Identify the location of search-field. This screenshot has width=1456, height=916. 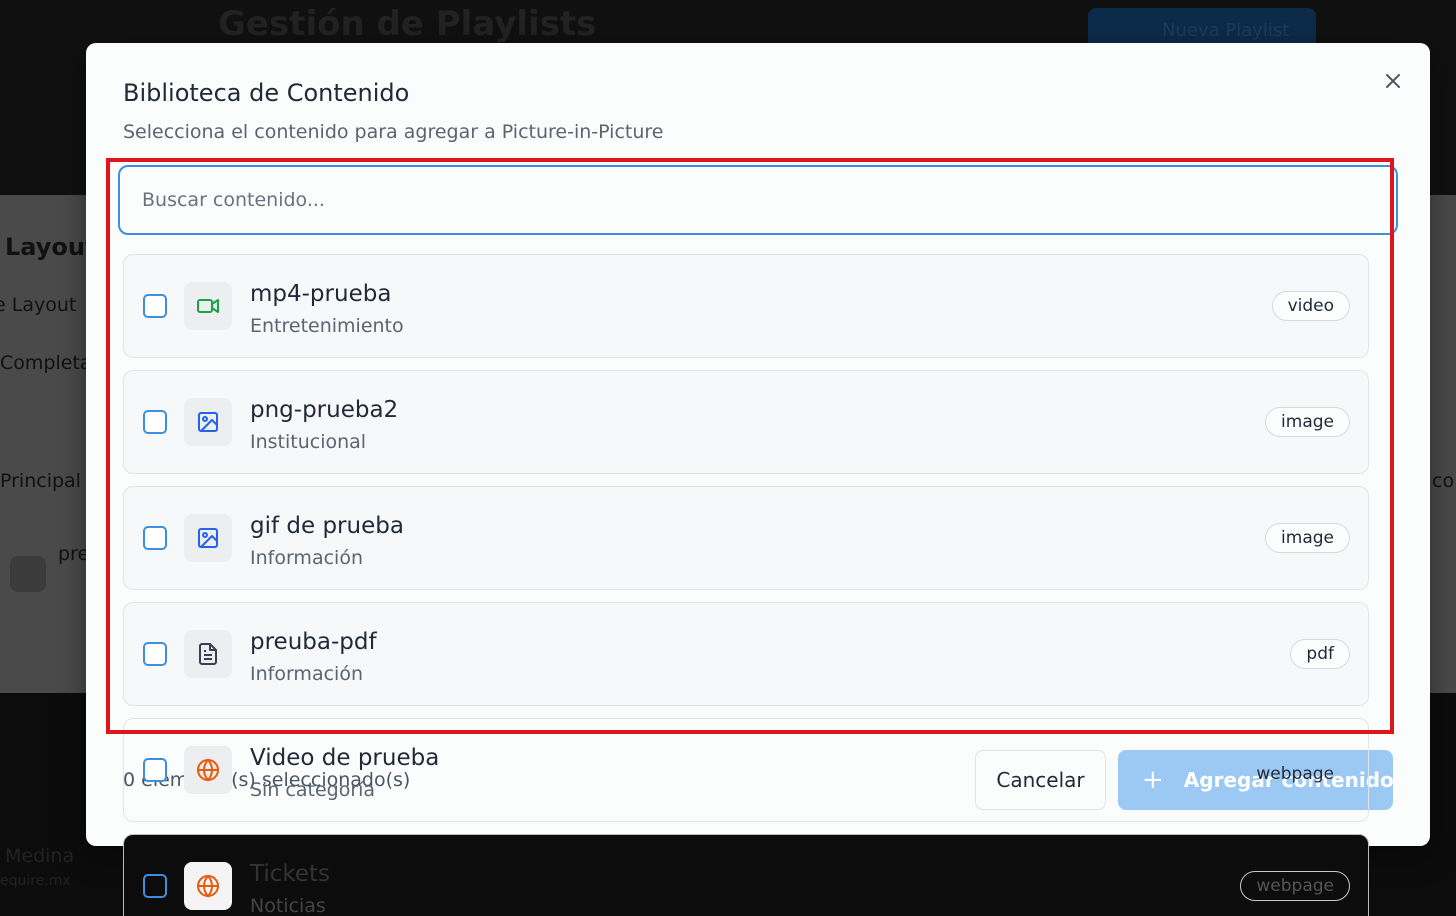
(758, 200).